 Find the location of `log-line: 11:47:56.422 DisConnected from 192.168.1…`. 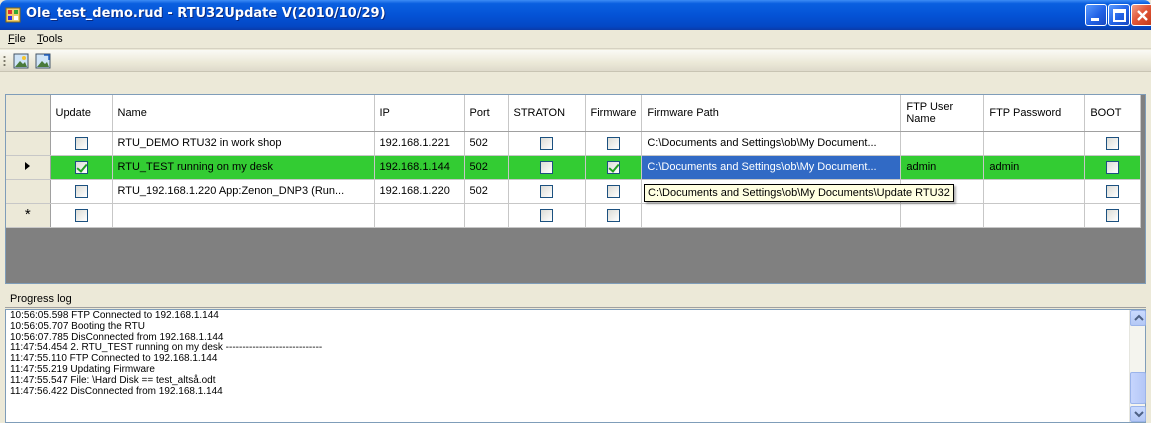

log-line: 11:47:56.422 DisConnected from 192.168.1… is located at coordinates (116, 391).